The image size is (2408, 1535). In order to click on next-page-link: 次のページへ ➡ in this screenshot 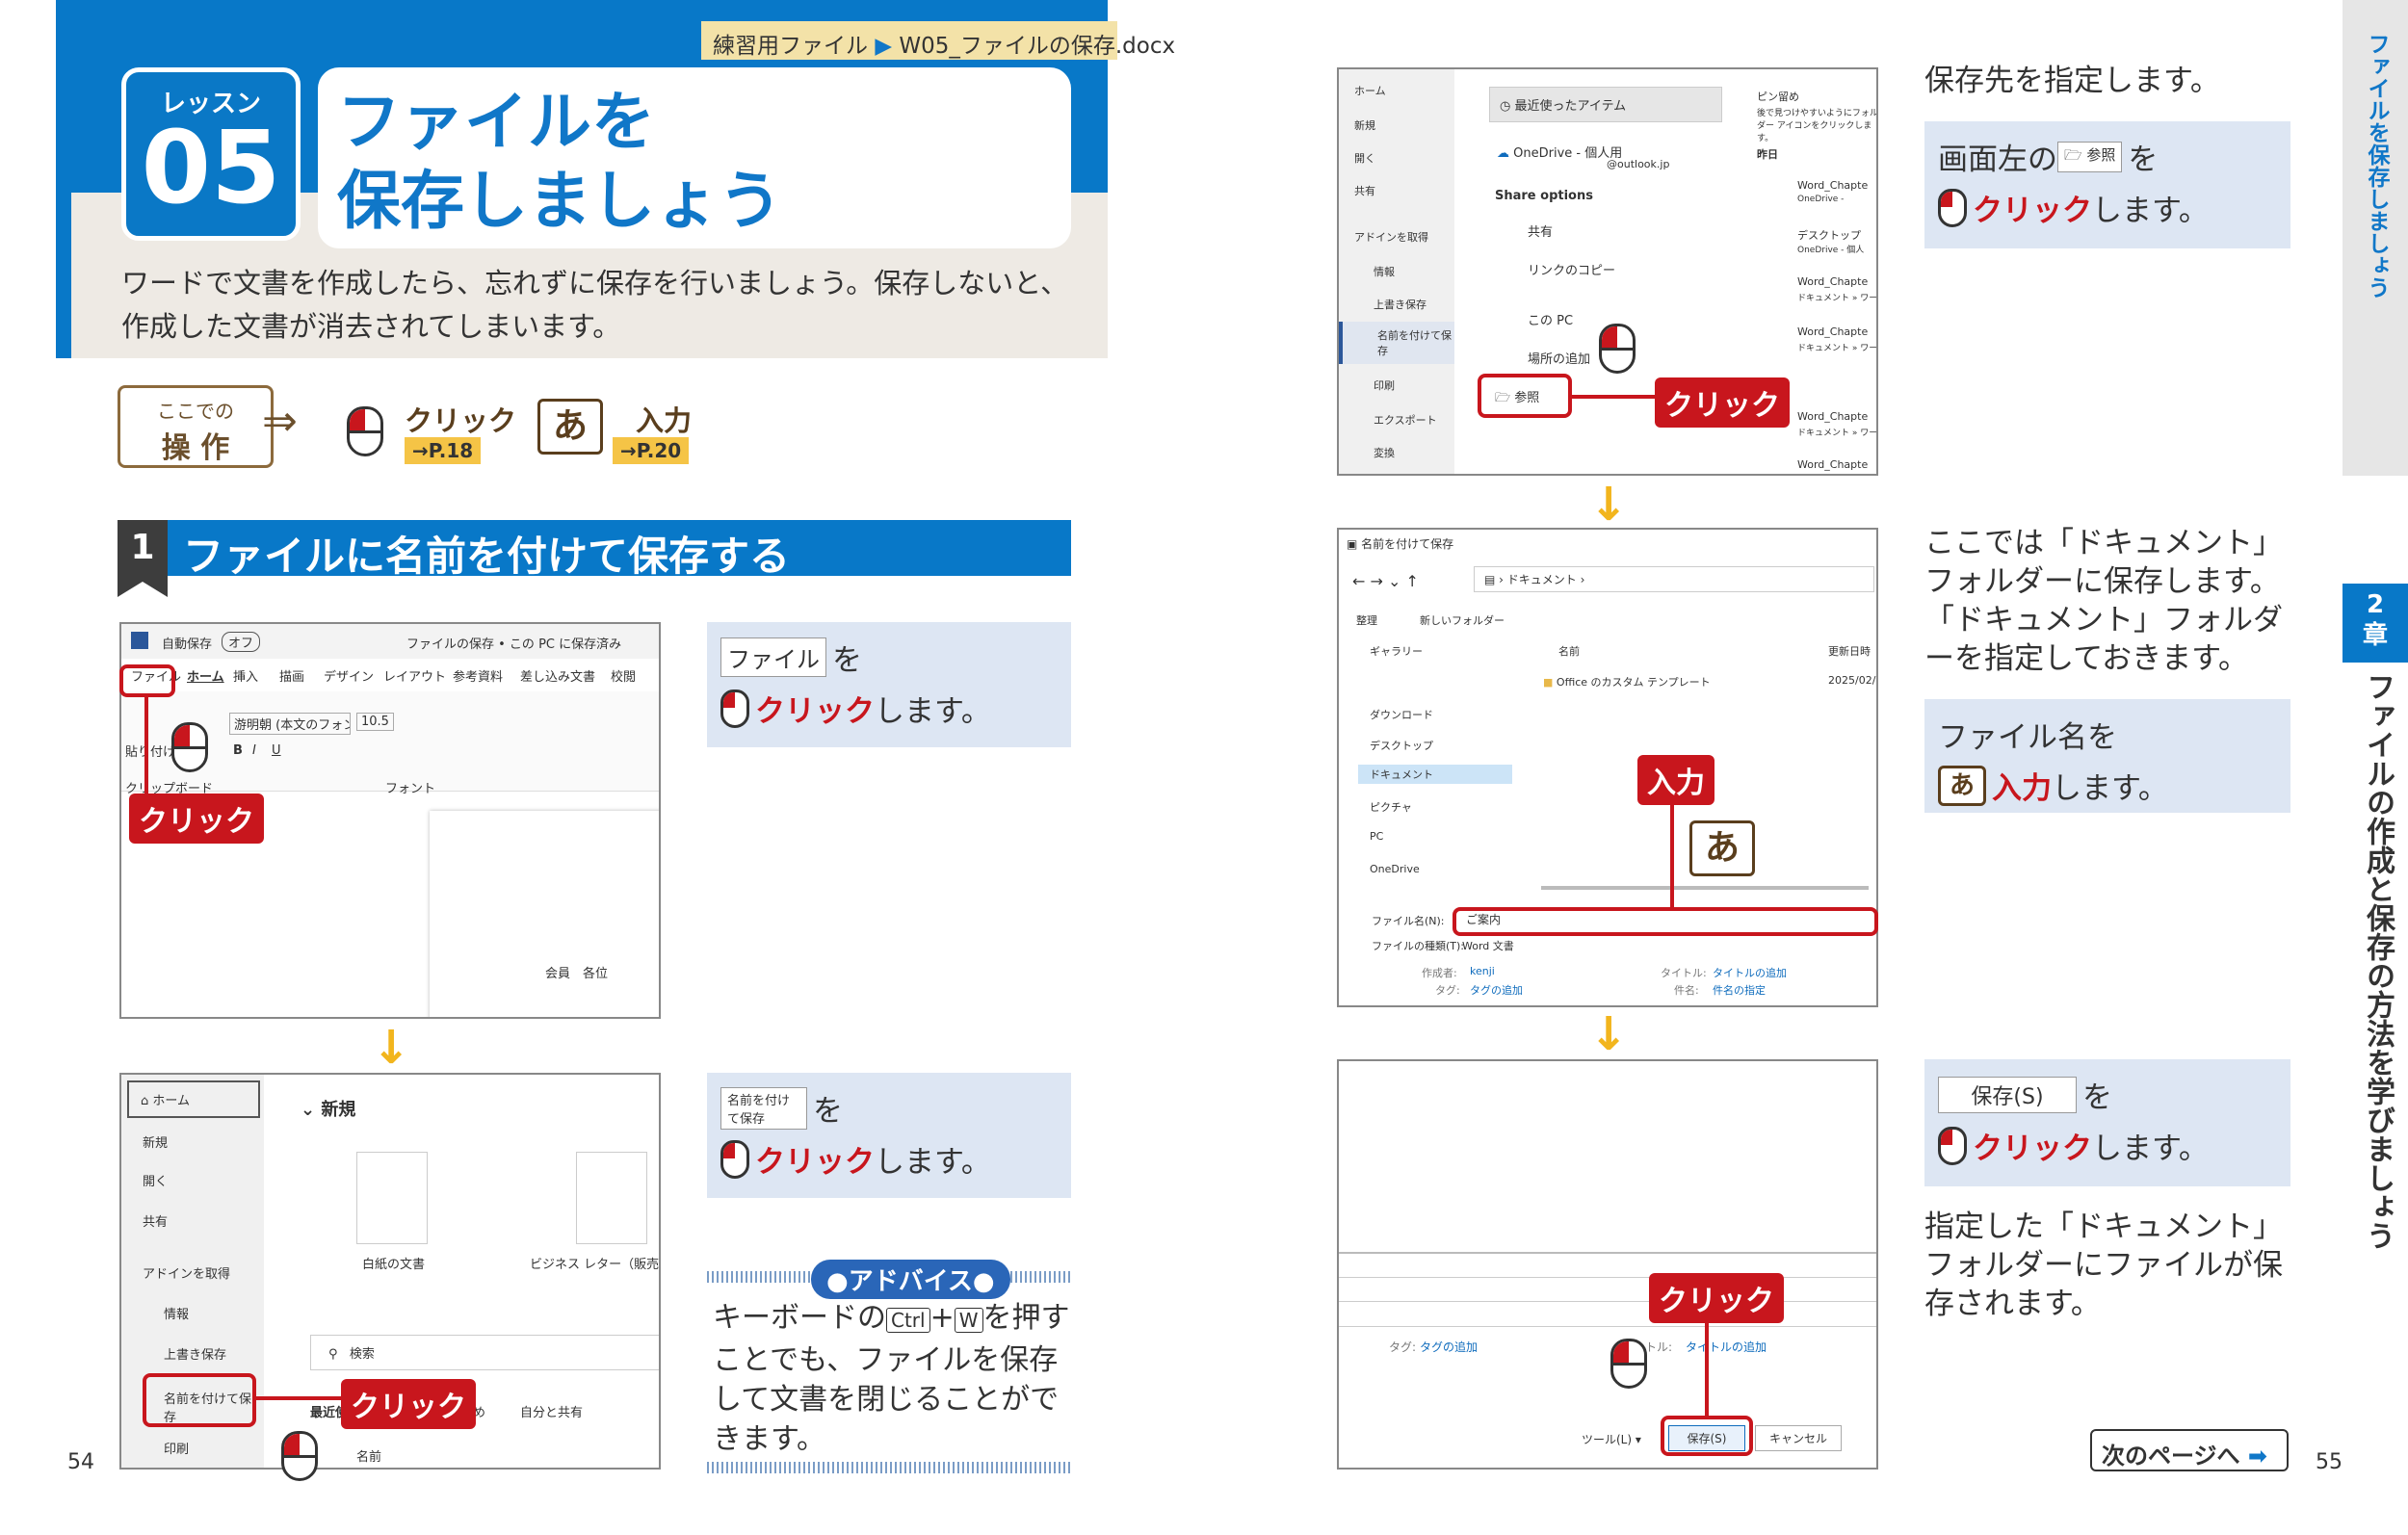, I will do `click(2189, 1450)`.